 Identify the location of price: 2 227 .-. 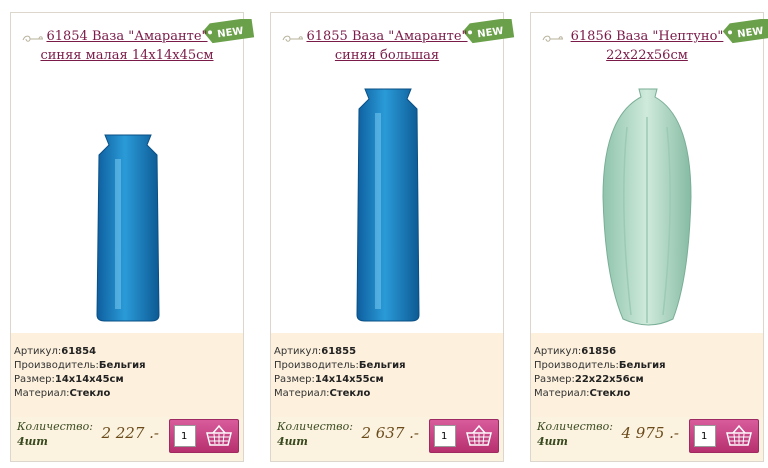
(130, 433).